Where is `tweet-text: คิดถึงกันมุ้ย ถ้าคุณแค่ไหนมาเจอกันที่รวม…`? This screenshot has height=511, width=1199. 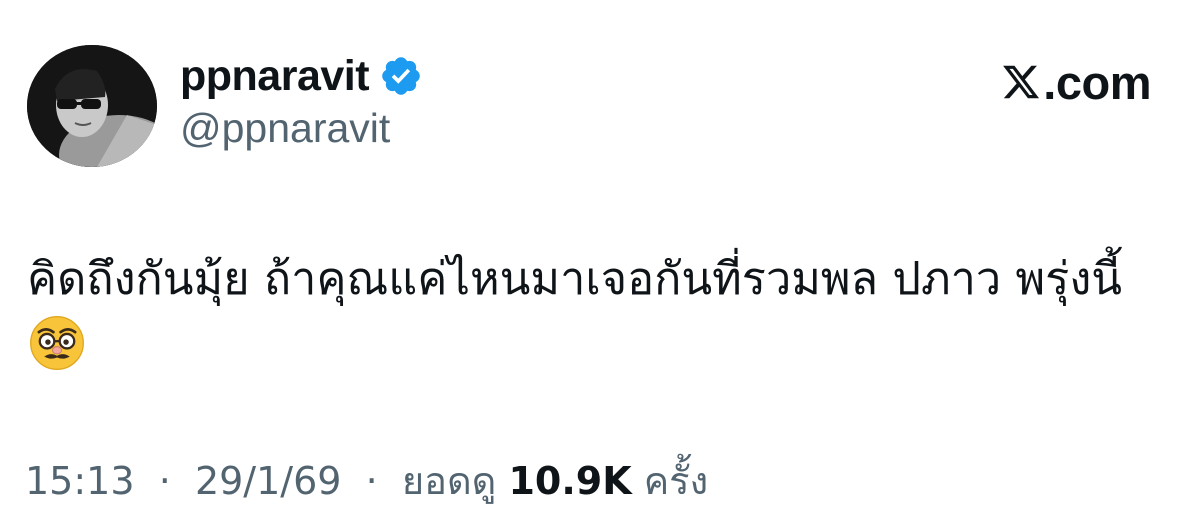 tweet-text: คิดถึงกันมุ้ย ถ้าคุณแค่ไหนมาเจอกันที่รวม… is located at coordinates (575, 278).